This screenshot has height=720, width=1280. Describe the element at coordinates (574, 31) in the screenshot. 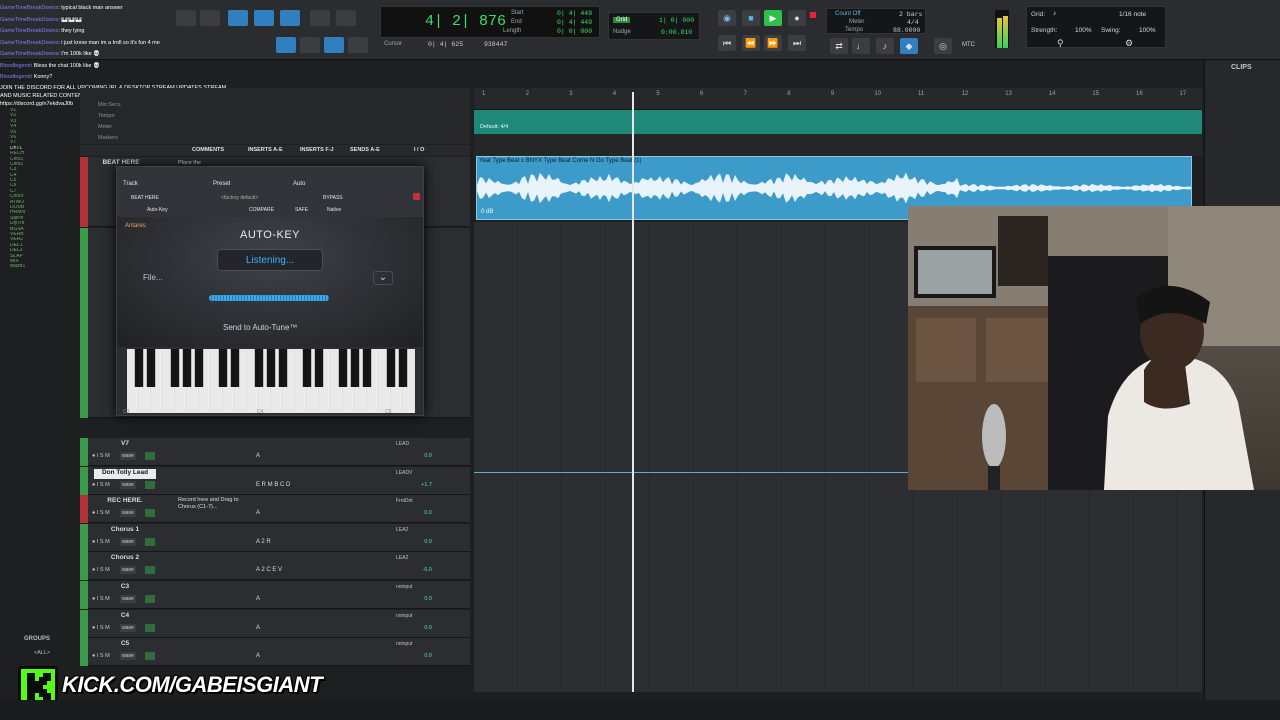

I see `length-value: 0| 0| 000` at that location.